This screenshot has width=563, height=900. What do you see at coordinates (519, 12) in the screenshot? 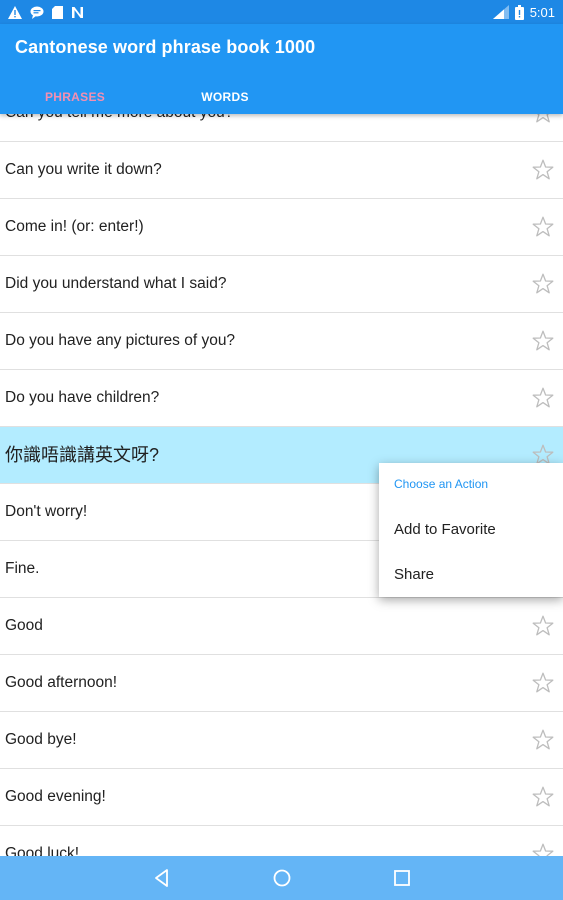
I see `battery-icon` at bounding box center [519, 12].